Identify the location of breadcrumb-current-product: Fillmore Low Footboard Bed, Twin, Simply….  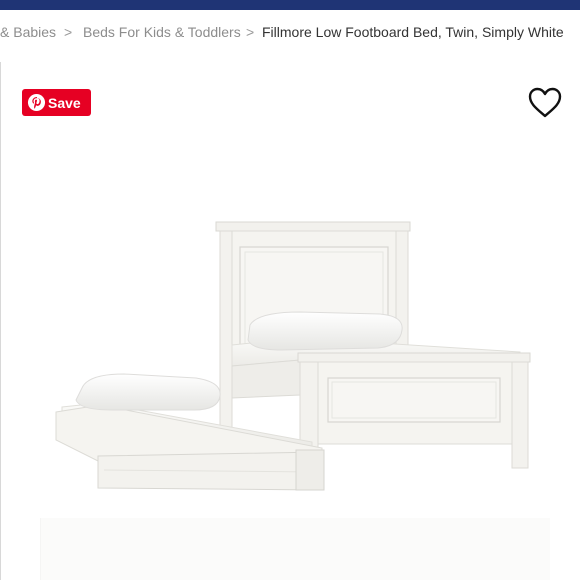
(413, 32).